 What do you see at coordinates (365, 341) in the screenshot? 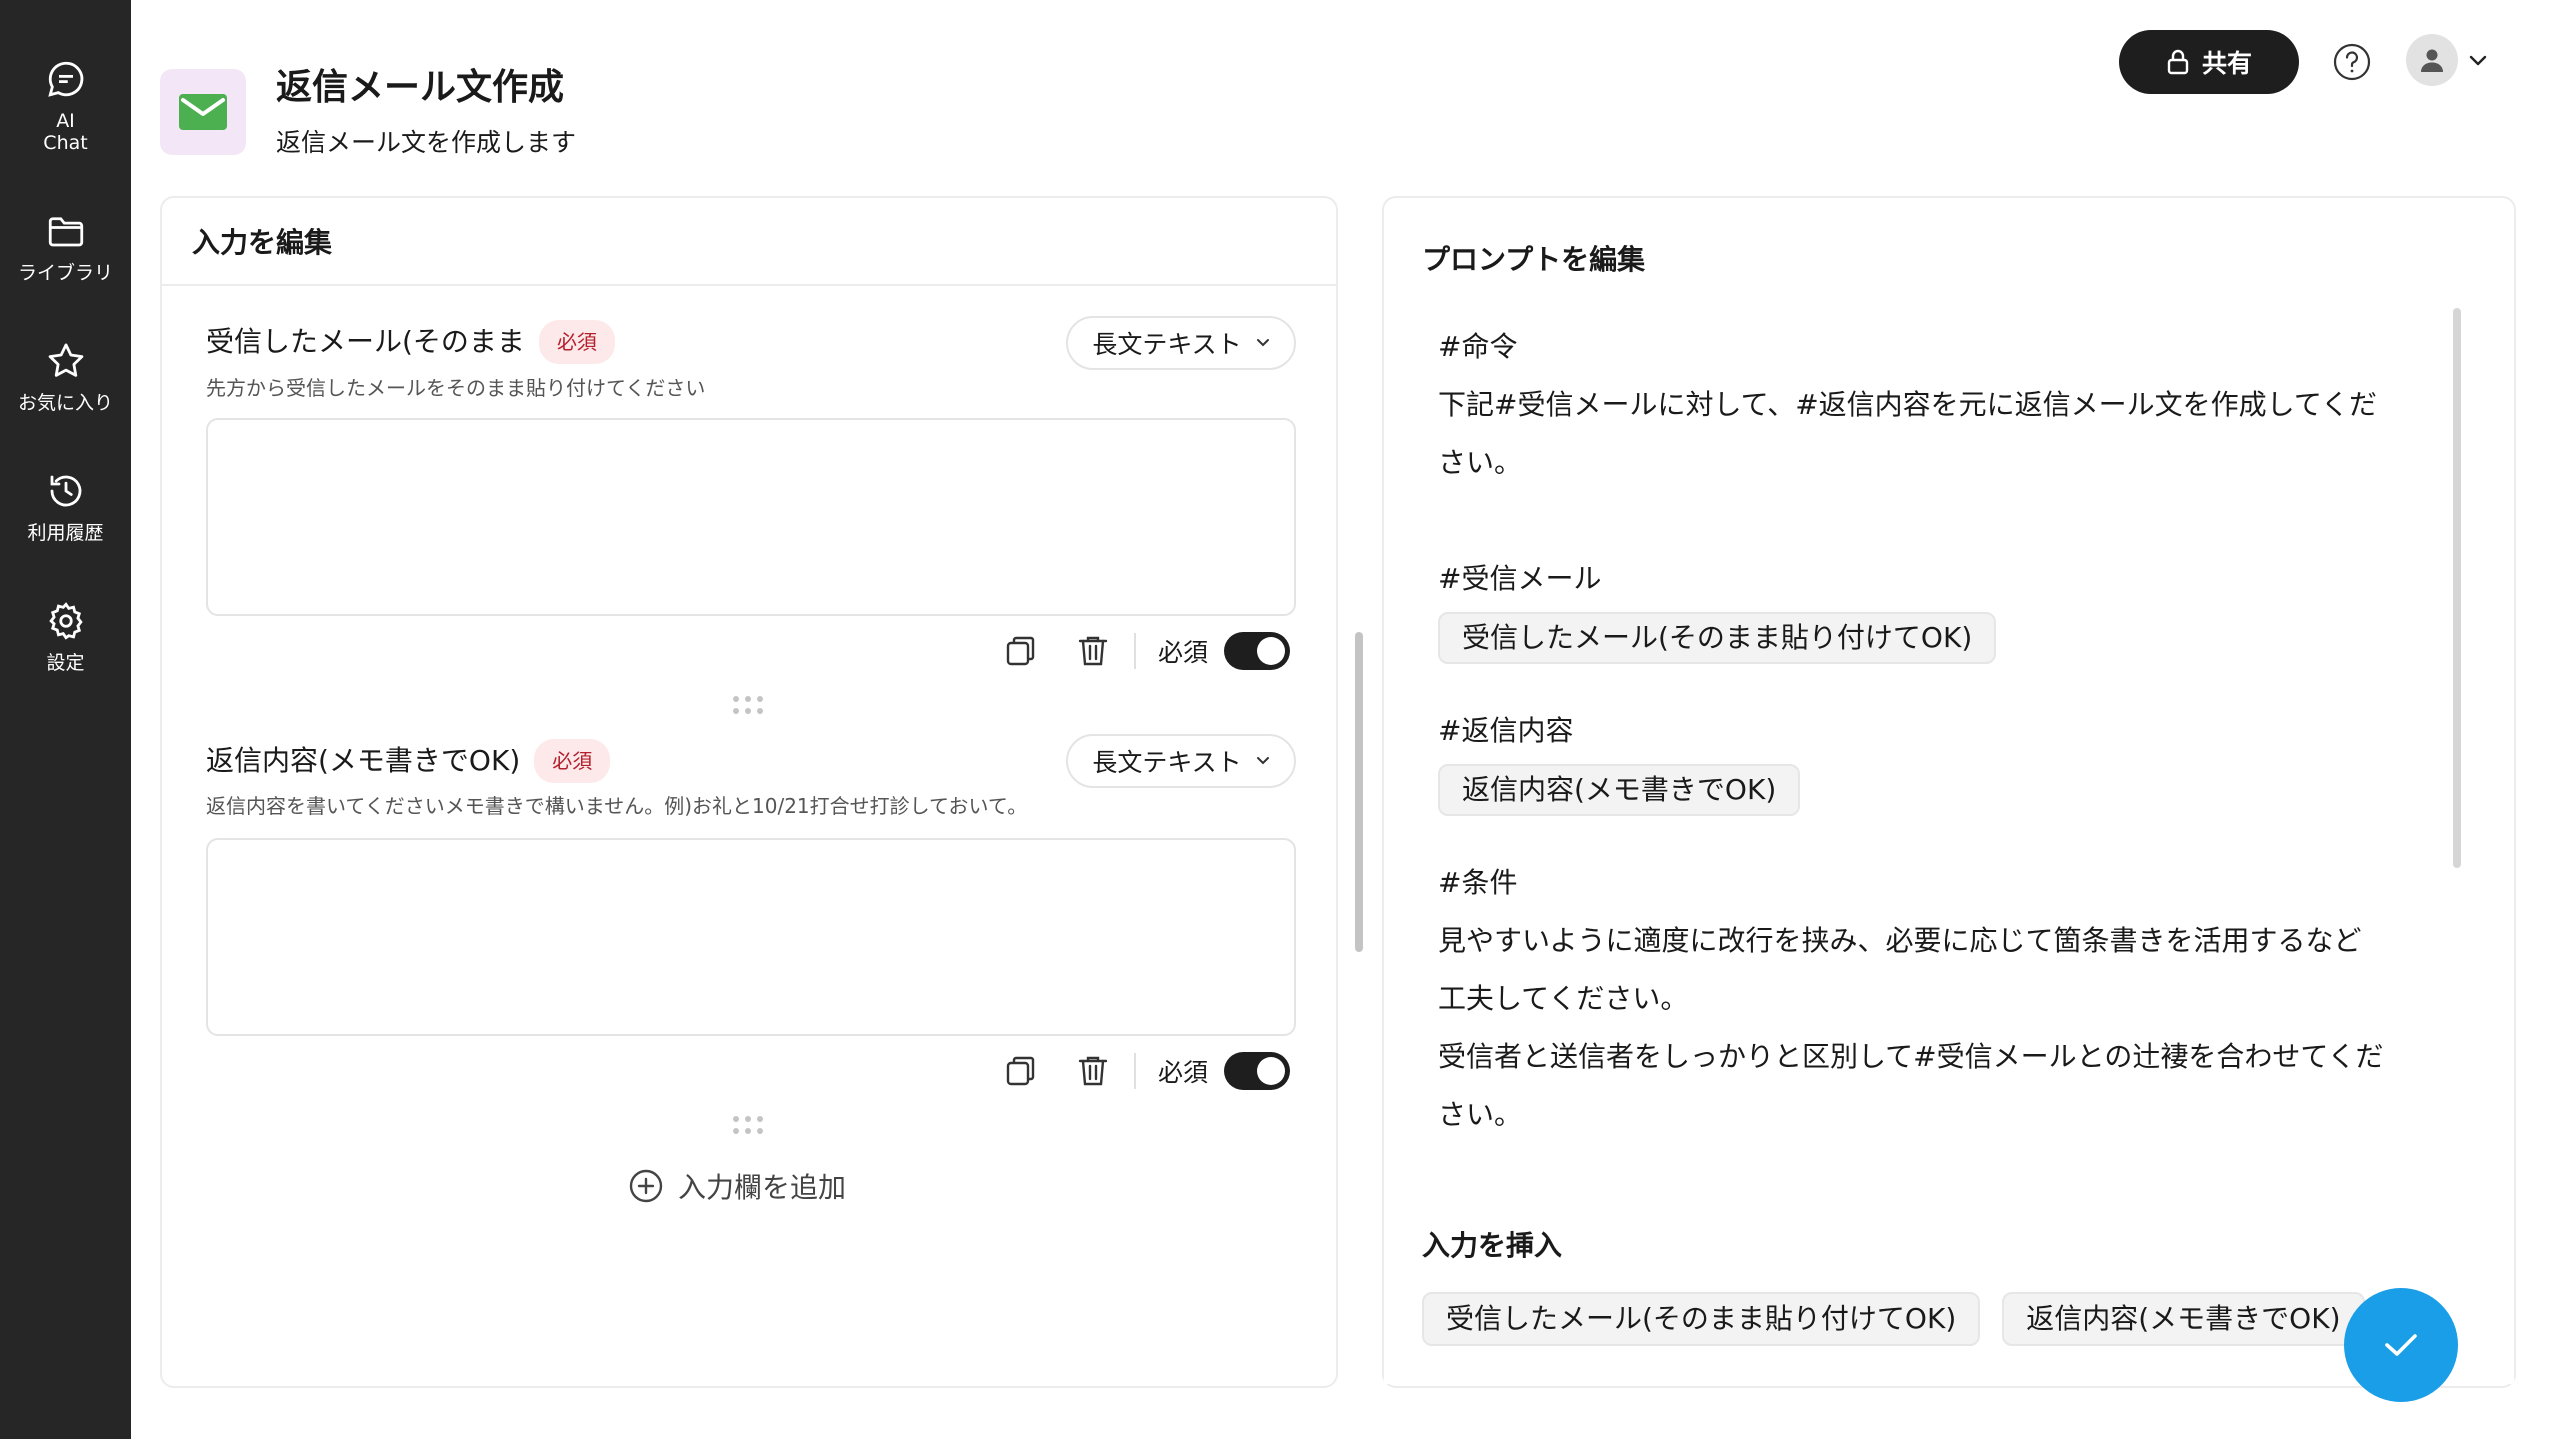
I see `field-label: 受信したメール(そのまま` at bounding box center [365, 341].